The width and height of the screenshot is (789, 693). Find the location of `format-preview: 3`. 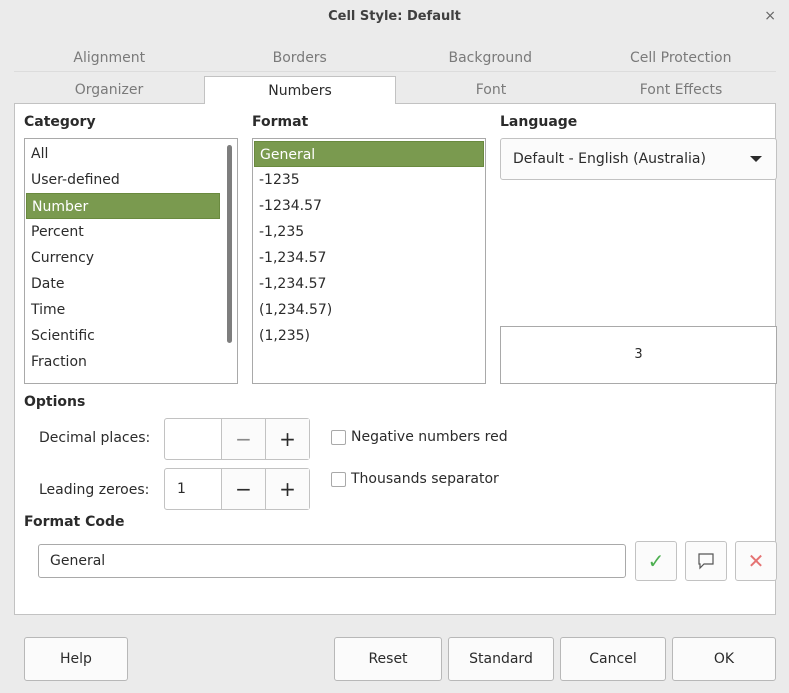

format-preview: 3 is located at coordinates (638, 355).